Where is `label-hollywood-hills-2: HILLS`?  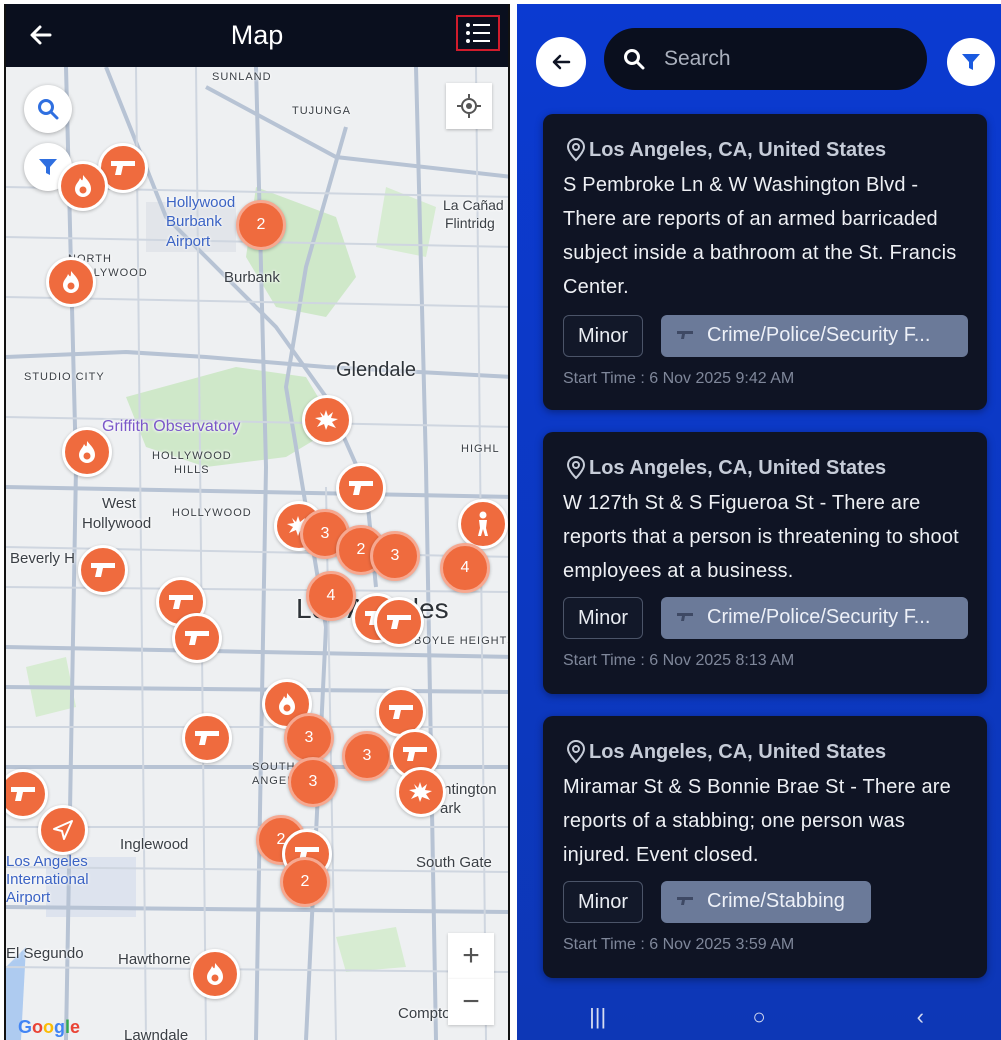
label-hollywood-hills-2: HILLS is located at coordinates (192, 470).